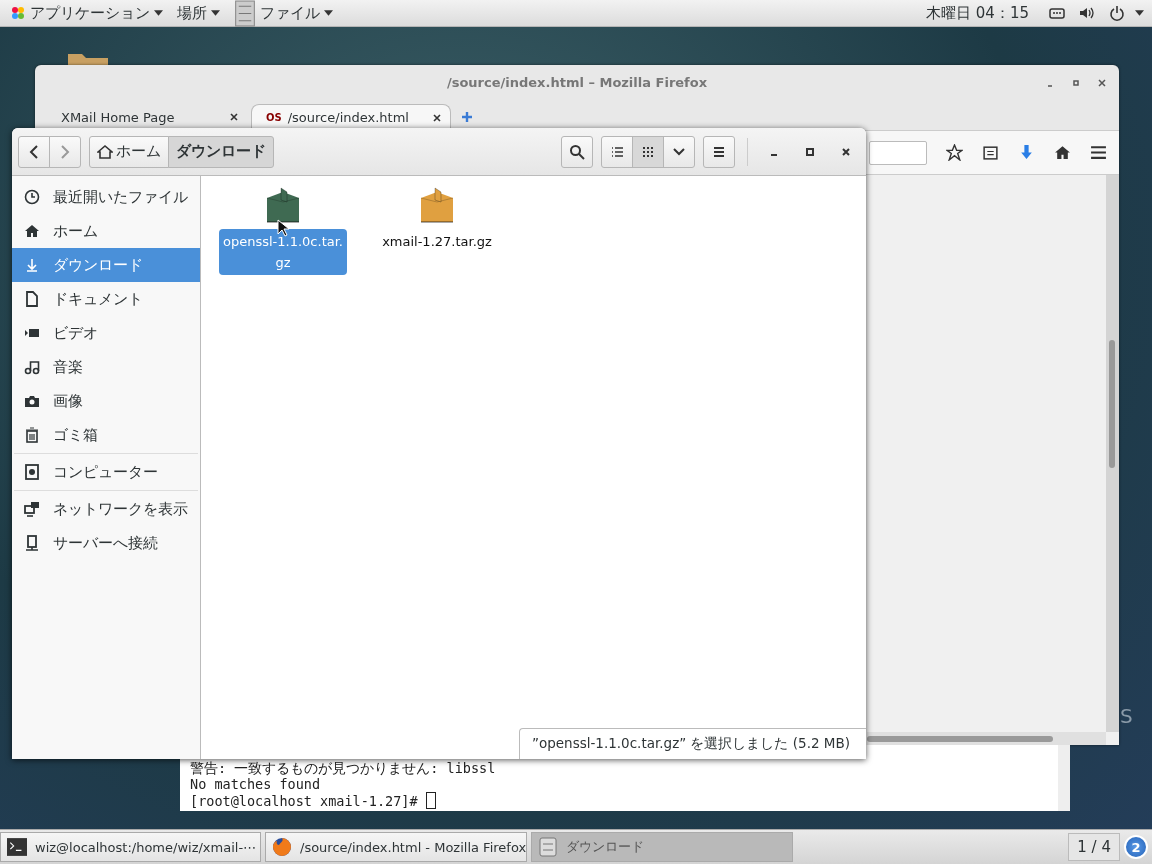 The width and height of the screenshot is (1152, 864). Describe the element at coordinates (679, 151) in the screenshot. I see `dropdown-button` at that location.